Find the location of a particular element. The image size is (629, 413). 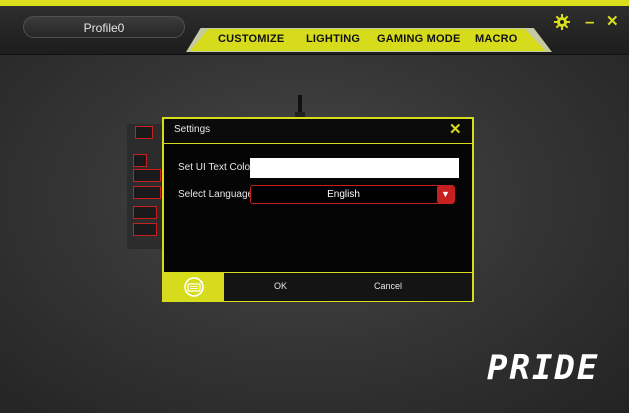

tab-customize: CUSTOMIZE is located at coordinates (251, 39).